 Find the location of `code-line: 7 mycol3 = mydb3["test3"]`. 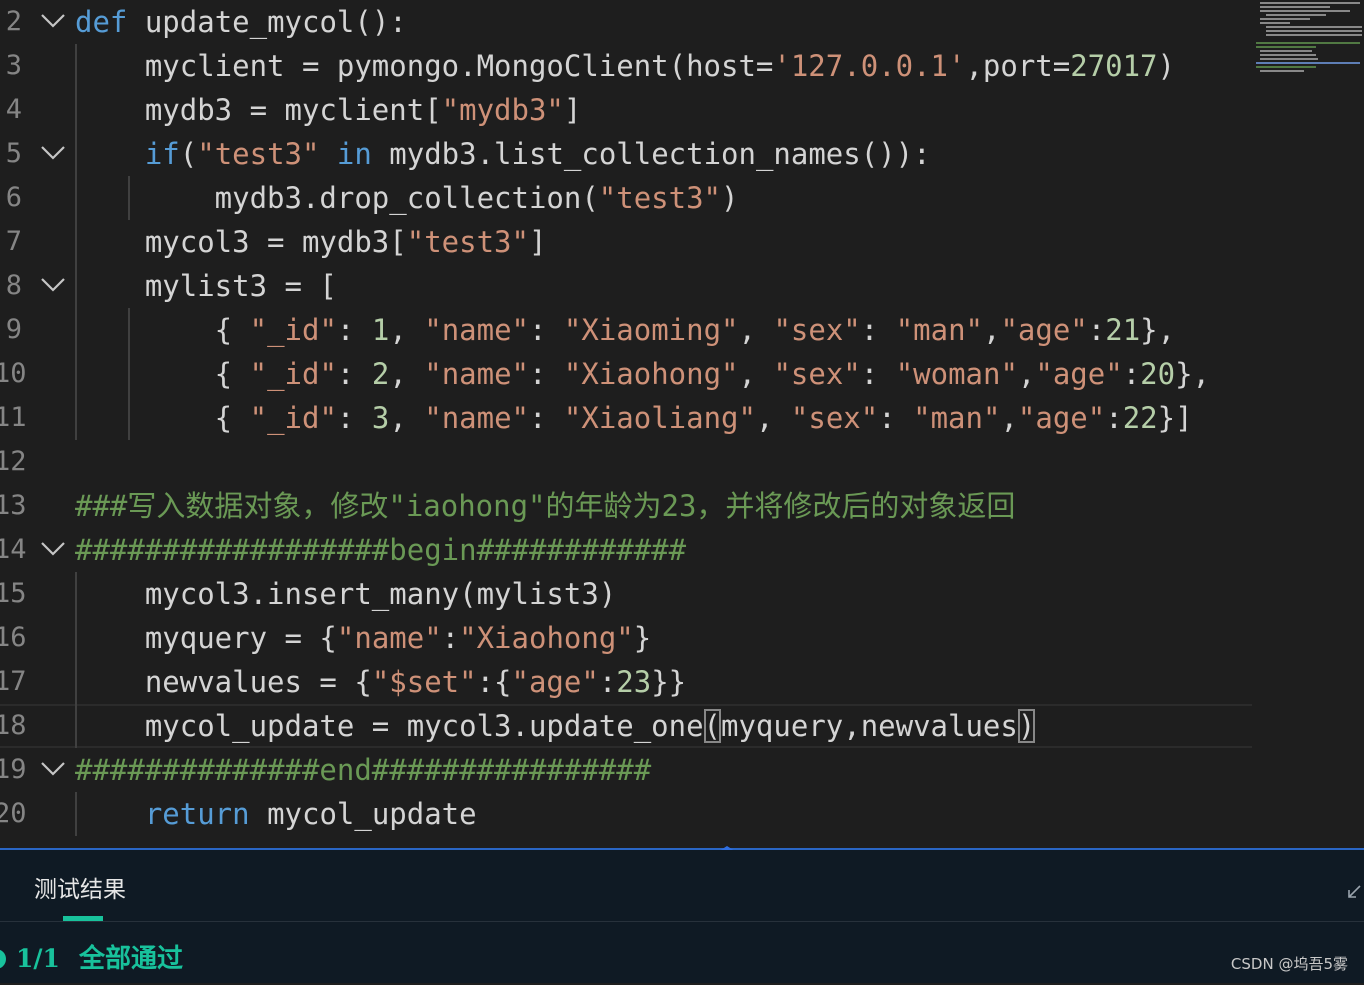

code-line: 7 mycol3 = mydb3["test3"] is located at coordinates (630, 242).